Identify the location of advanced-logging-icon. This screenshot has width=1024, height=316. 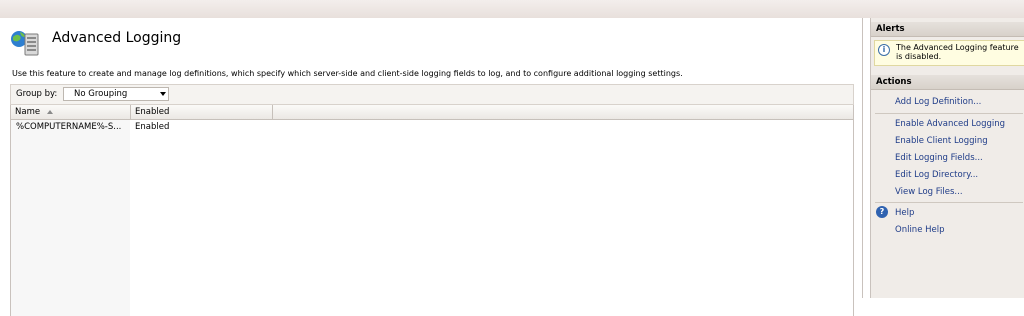
(25, 43).